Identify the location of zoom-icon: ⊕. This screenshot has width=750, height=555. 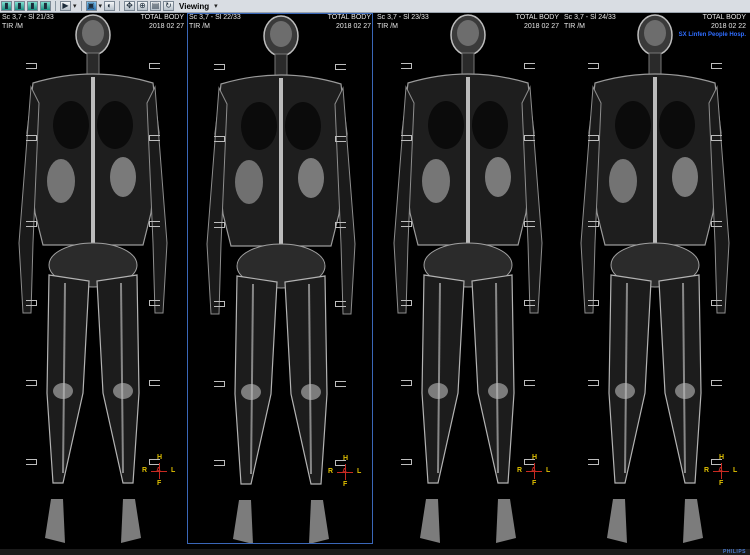
(143, 6).